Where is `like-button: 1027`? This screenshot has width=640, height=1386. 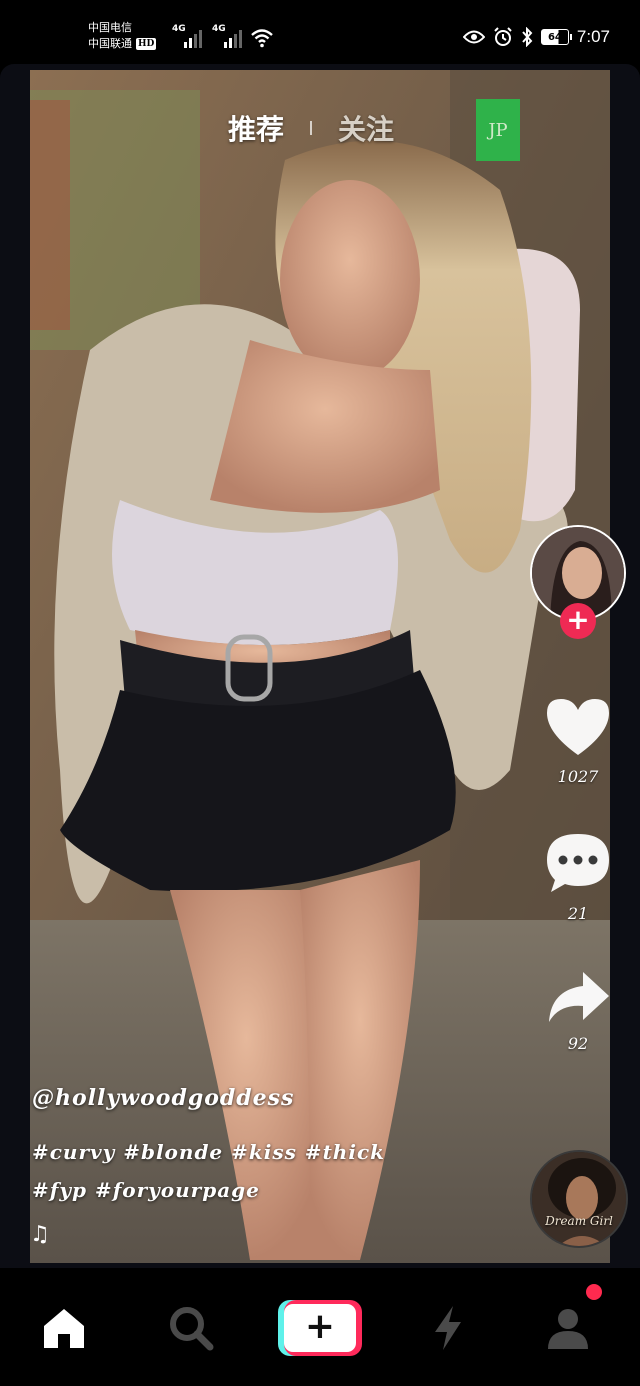 like-button: 1027 is located at coordinates (578, 740).